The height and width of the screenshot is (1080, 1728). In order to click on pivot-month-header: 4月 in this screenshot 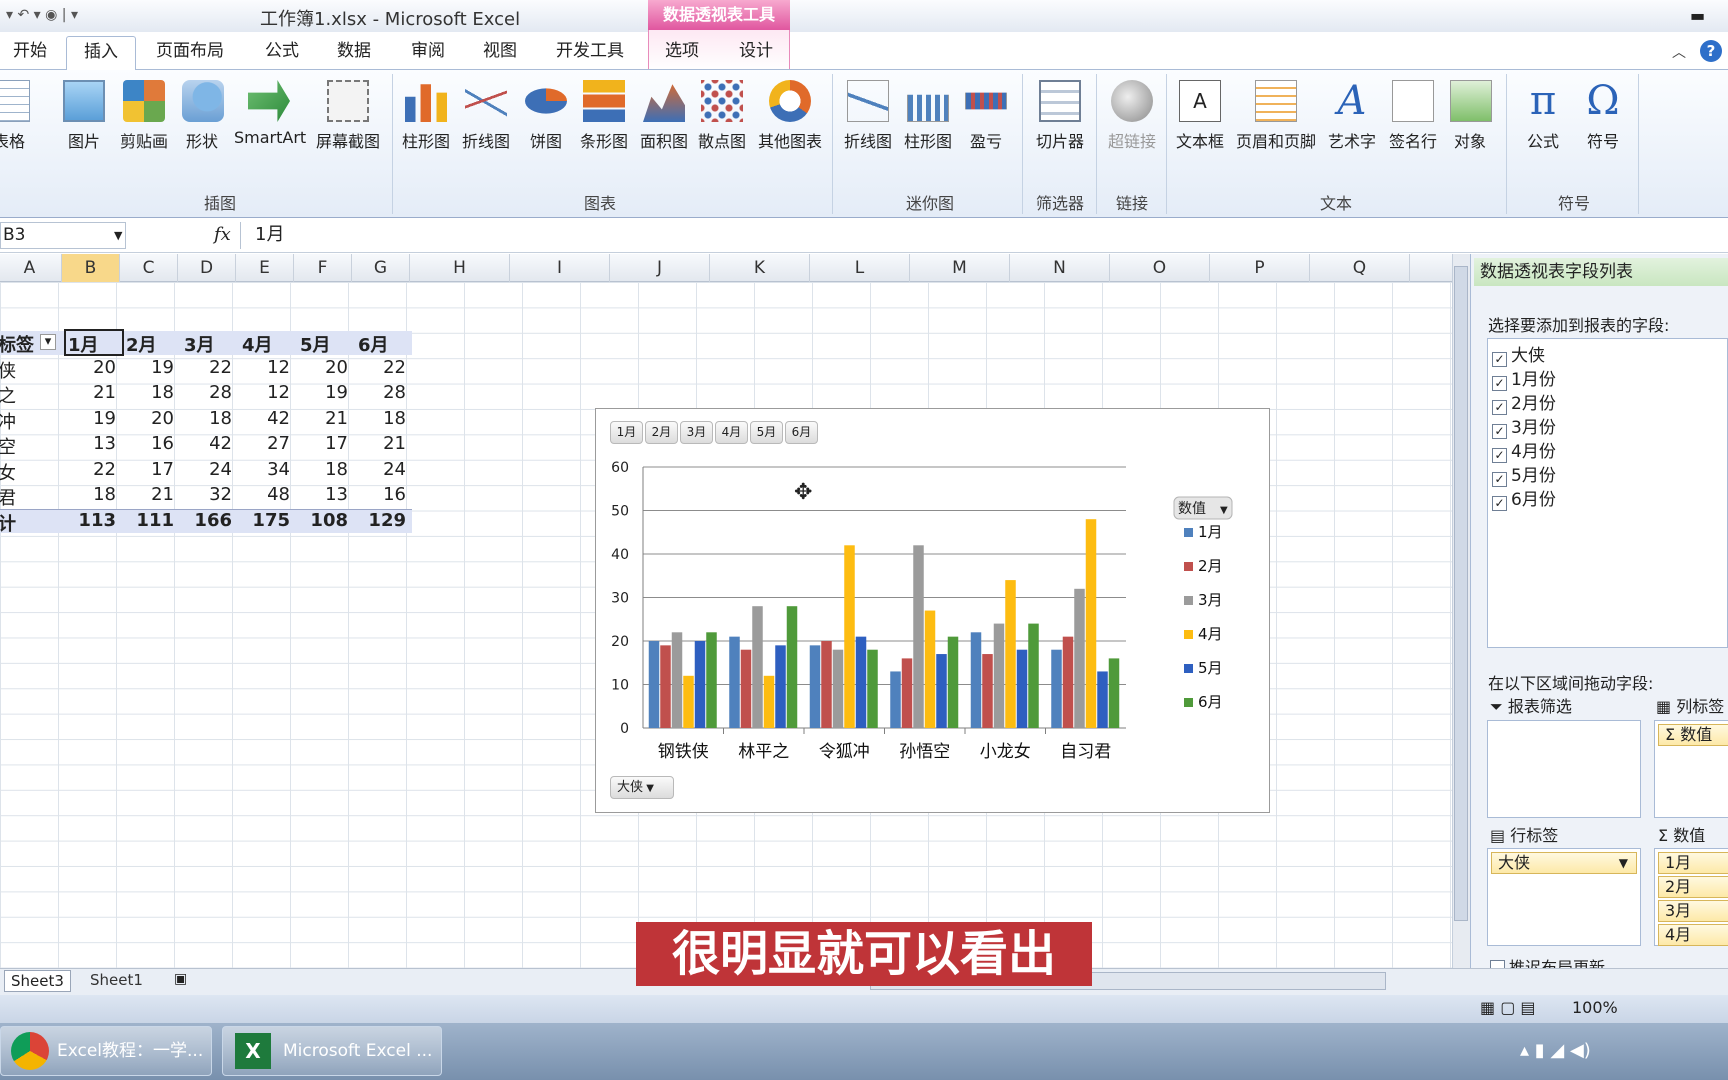, I will do `click(268, 344)`.